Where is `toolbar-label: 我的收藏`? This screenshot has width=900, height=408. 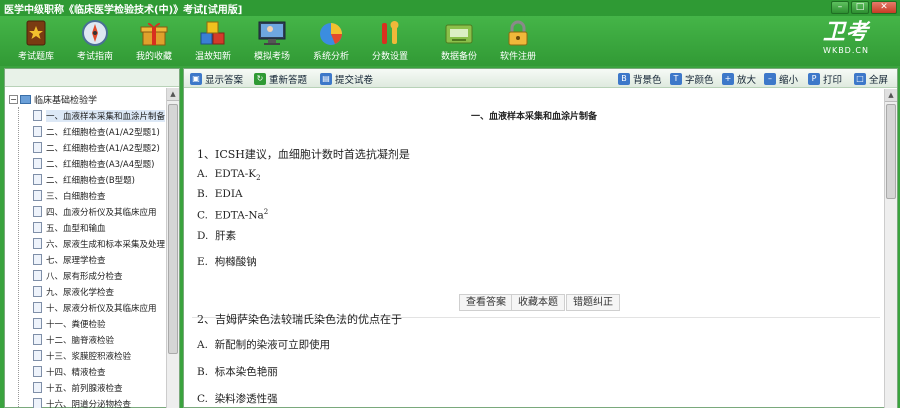 toolbar-label: 我的收藏 is located at coordinates (153, 57).